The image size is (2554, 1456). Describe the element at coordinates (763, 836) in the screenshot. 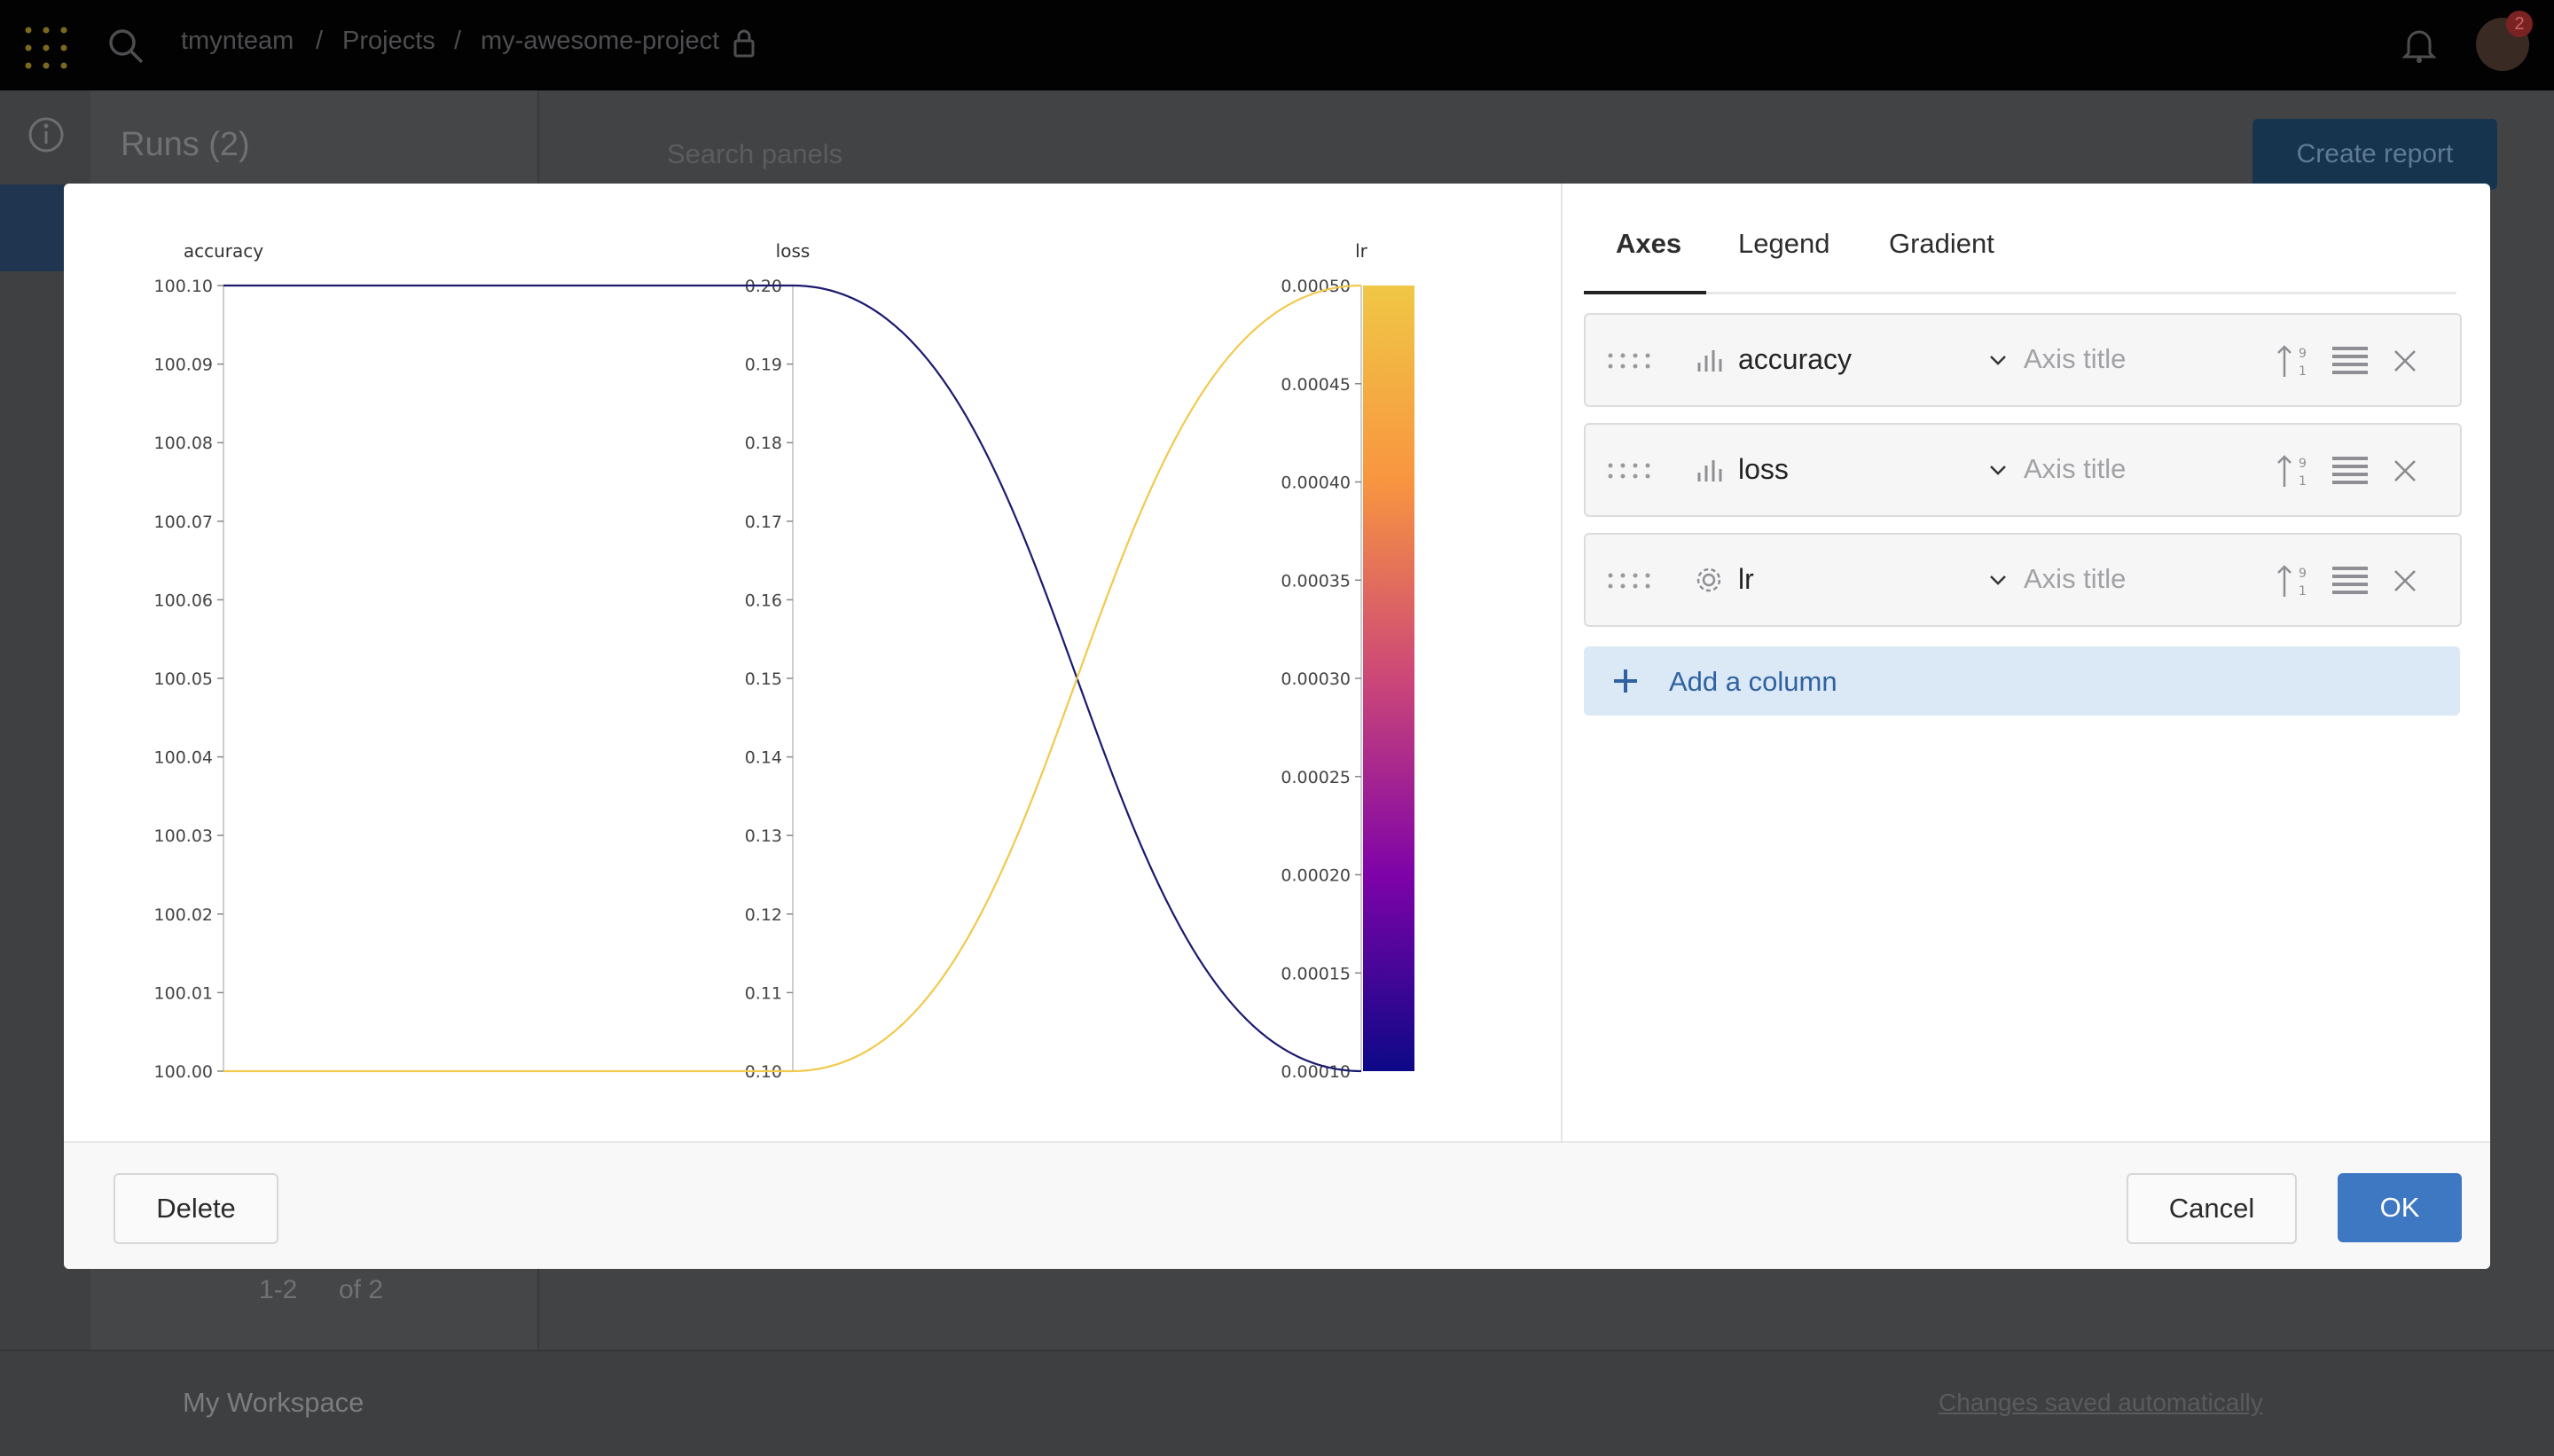

I see `tick-label: 0.13` at that location.